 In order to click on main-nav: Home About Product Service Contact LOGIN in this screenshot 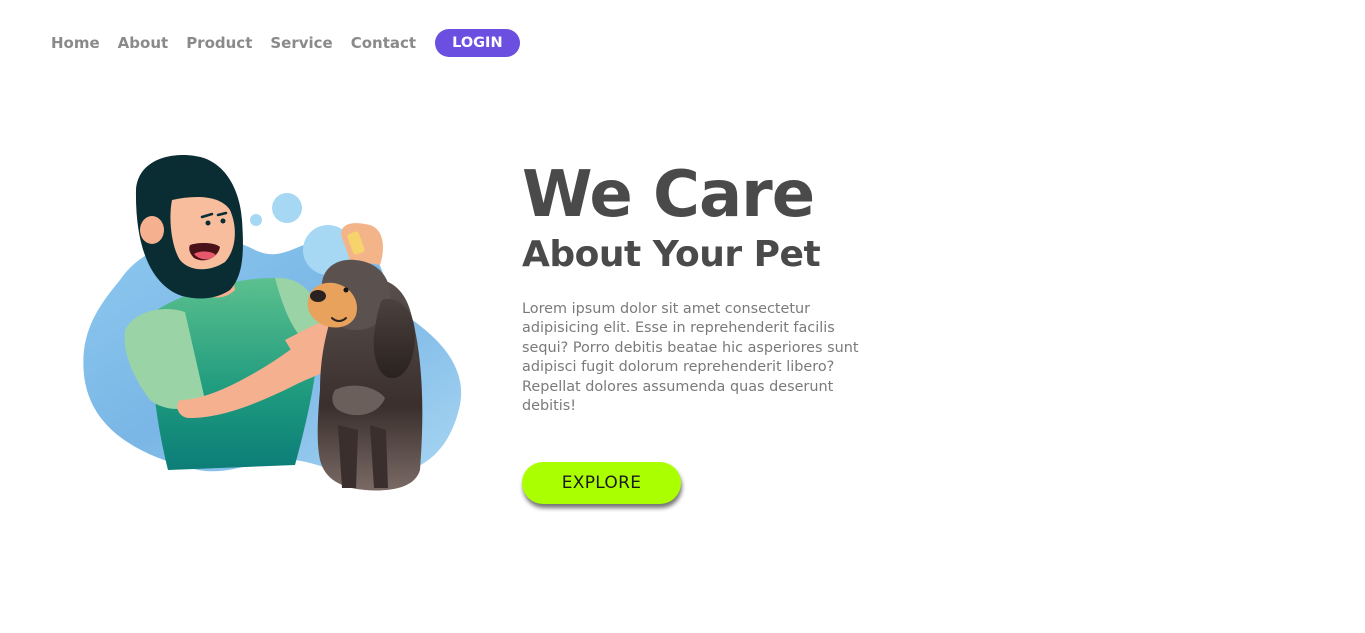, I will do `click(285, 43)`.